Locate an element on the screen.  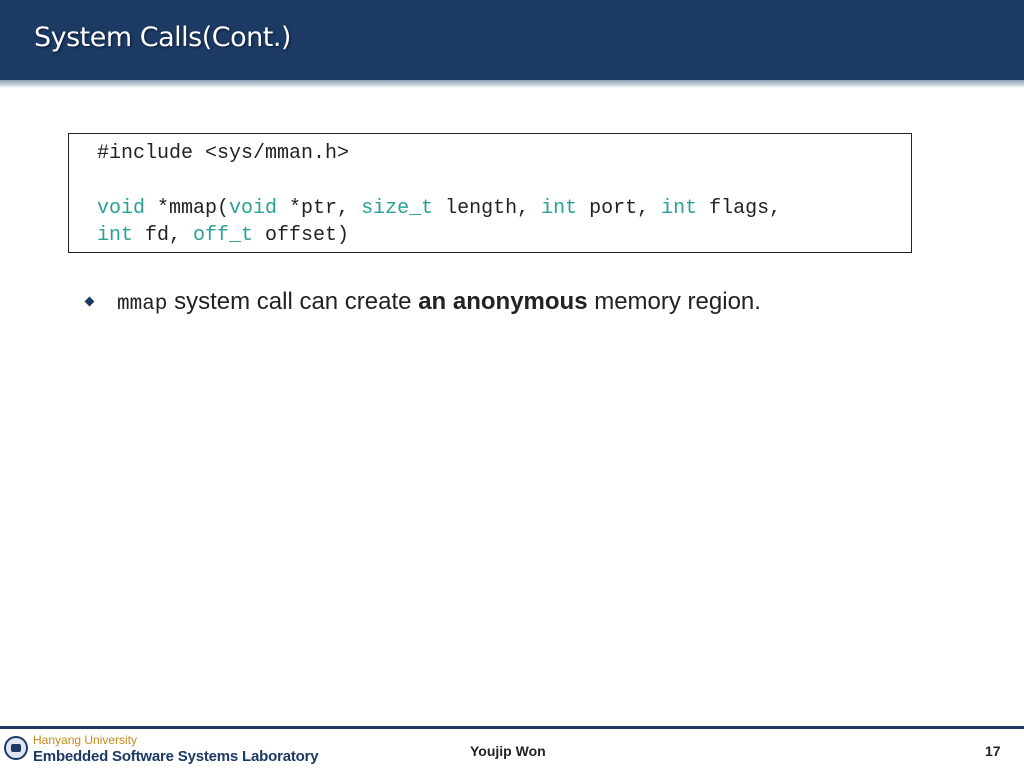
code-keyword: off_t is located at coordinates (223, 235).